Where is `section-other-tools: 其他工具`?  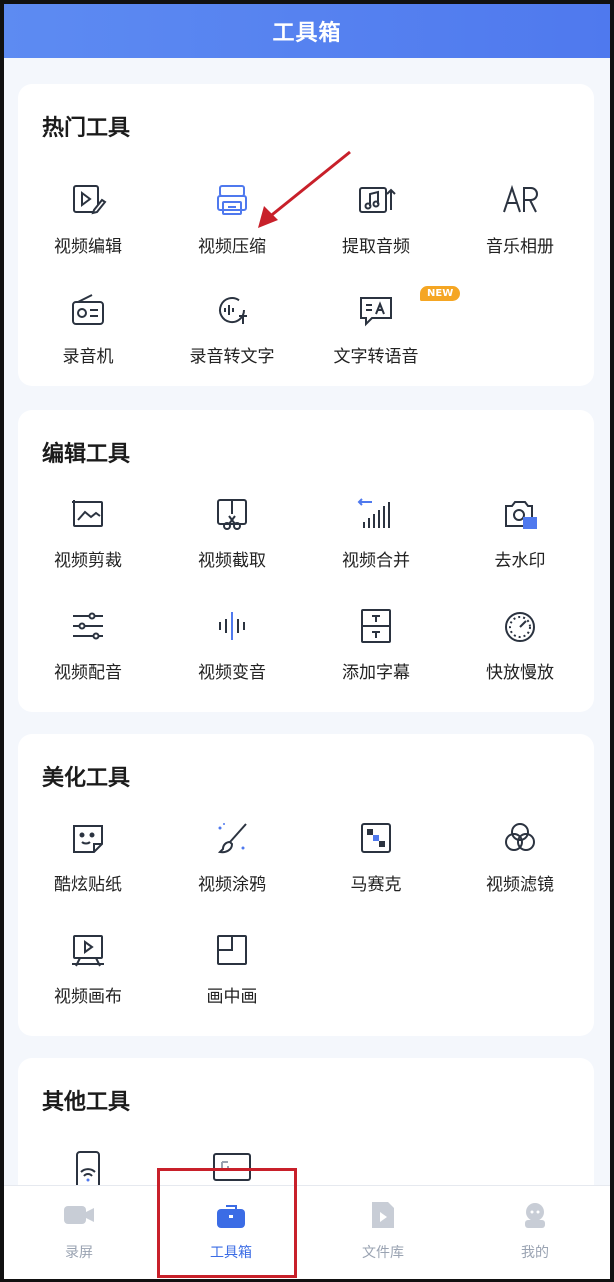
section-other-tools: 其他工具 is located at coordinates (306, 1121).